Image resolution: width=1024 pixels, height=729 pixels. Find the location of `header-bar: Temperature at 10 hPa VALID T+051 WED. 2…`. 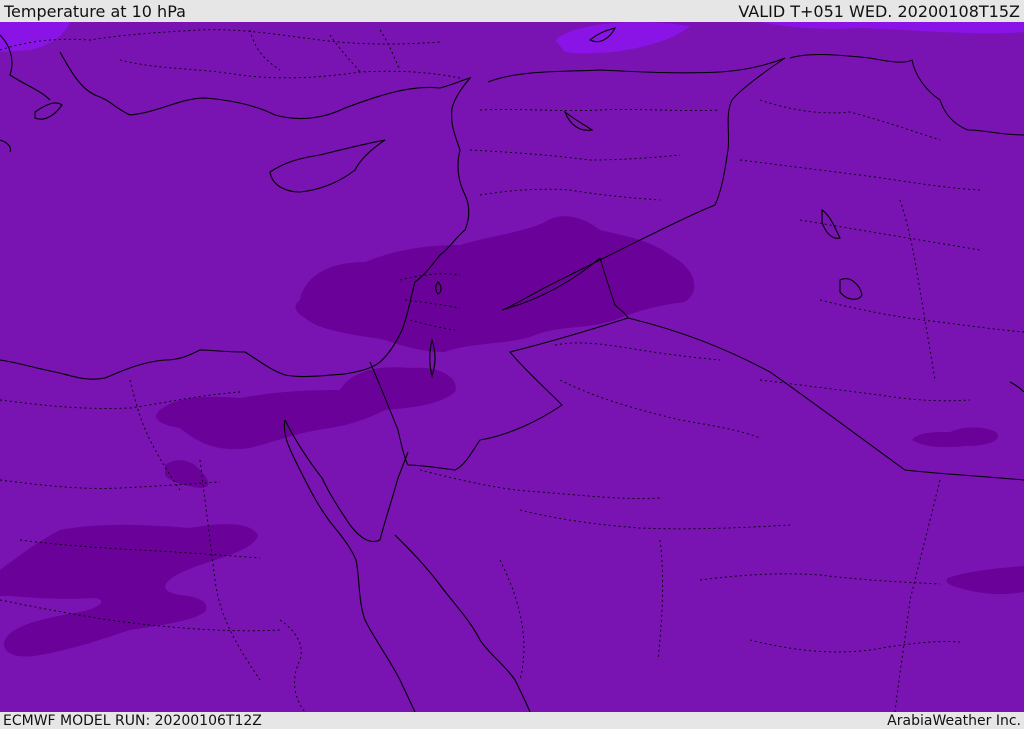

header-bar: Temperature at 10 hPa VALID T+051 WED. 2… is located at coordinates (512, 11).